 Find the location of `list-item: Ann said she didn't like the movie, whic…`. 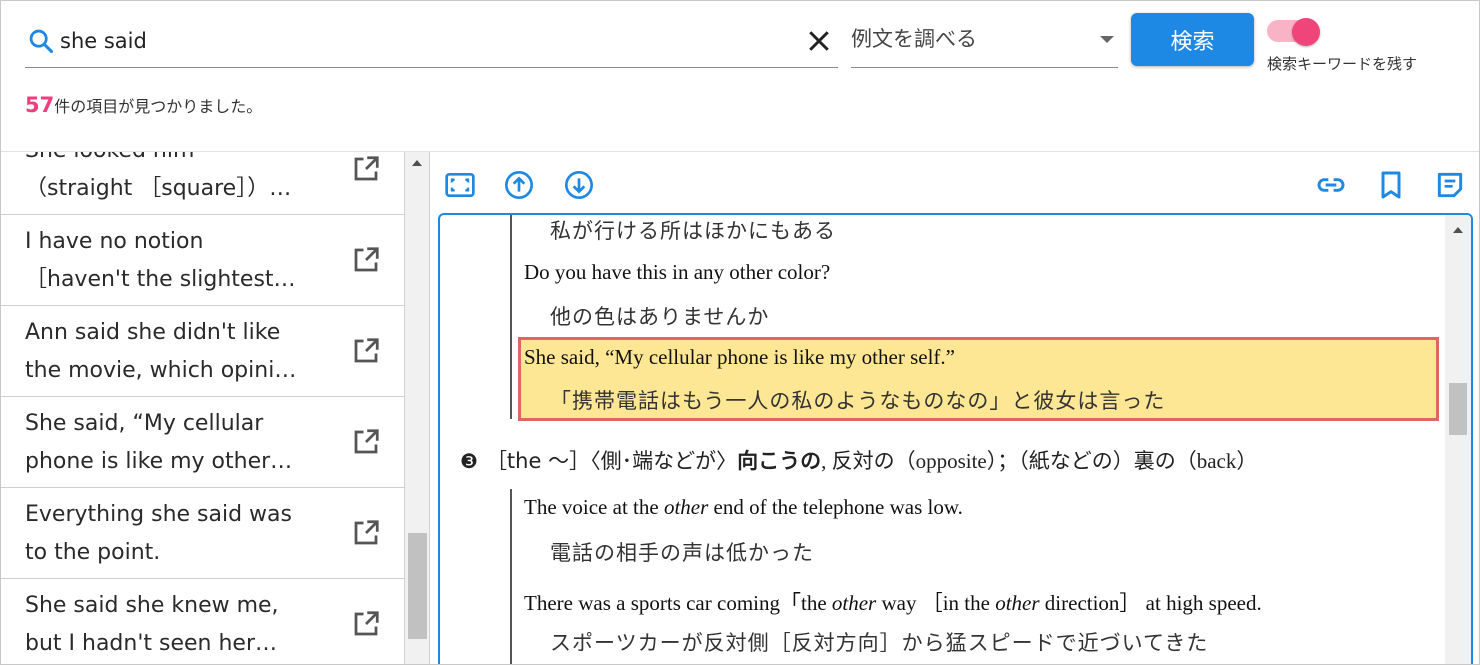

list-item: Ann said she didn't like the movie, whic… is located at coordinates (202, 351).